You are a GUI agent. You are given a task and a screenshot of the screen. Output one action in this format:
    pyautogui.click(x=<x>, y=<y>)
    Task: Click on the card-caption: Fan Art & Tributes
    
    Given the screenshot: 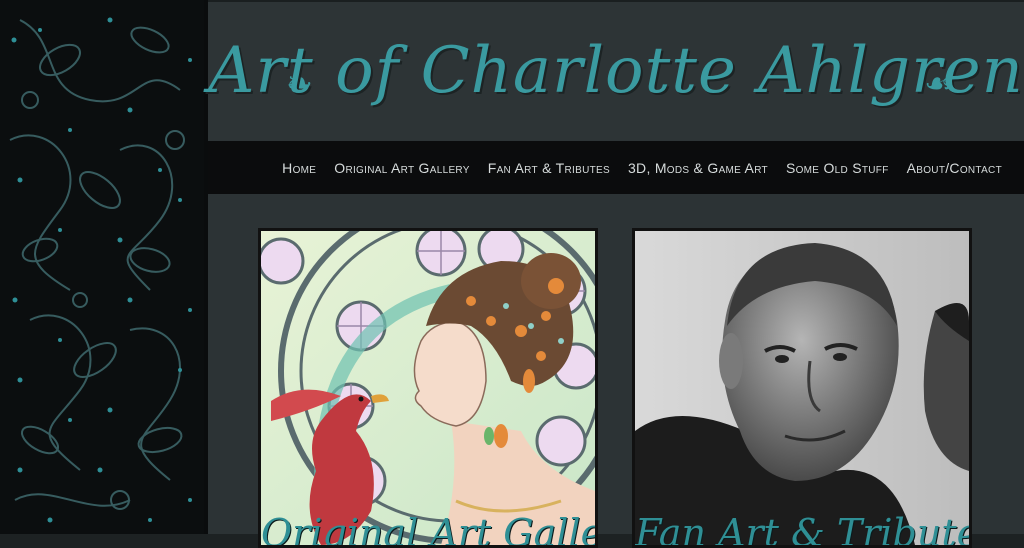 What is the action you would take?
    pyautogui.click(x=803, y=529)
    